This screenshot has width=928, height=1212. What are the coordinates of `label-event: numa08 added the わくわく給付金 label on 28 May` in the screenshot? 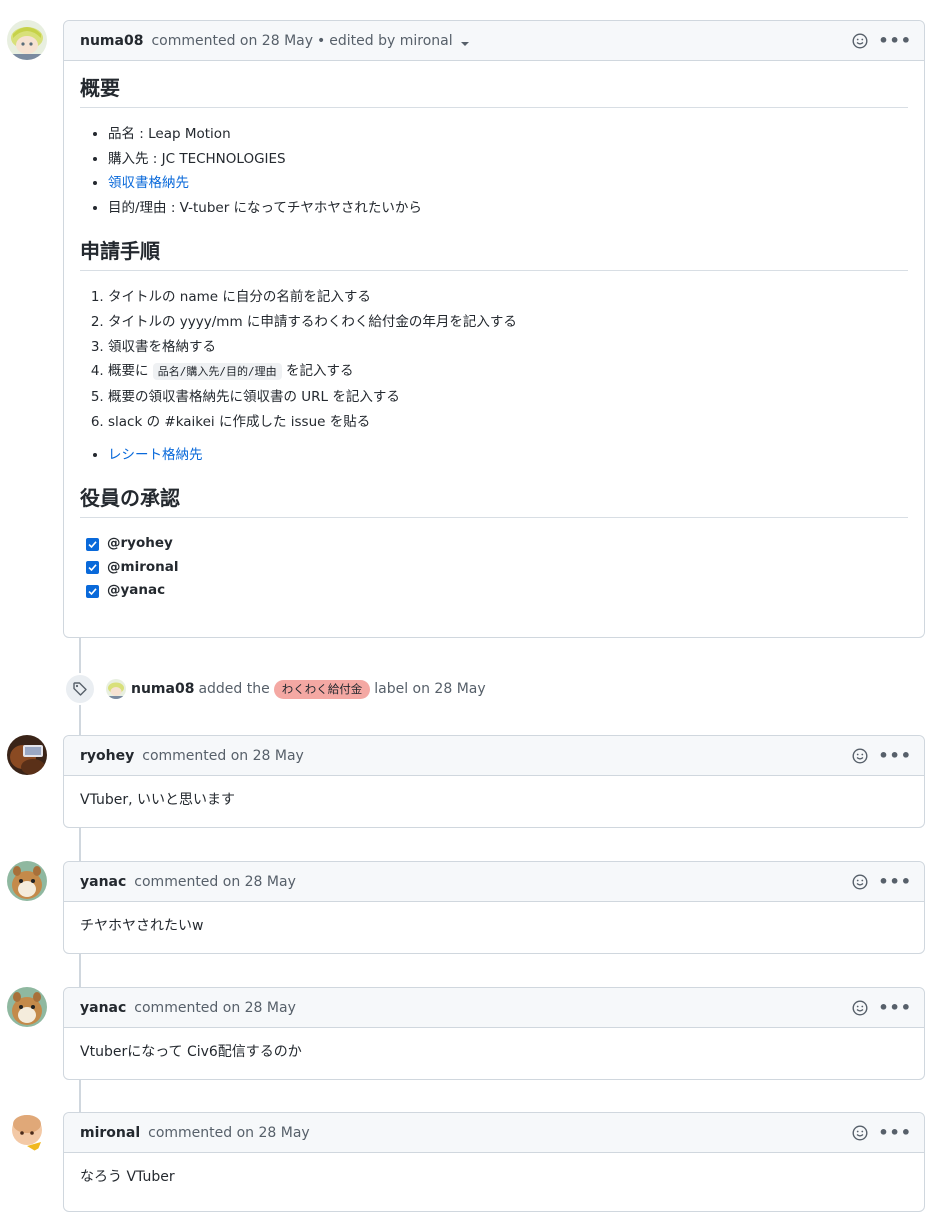 It's located at (275, 689).